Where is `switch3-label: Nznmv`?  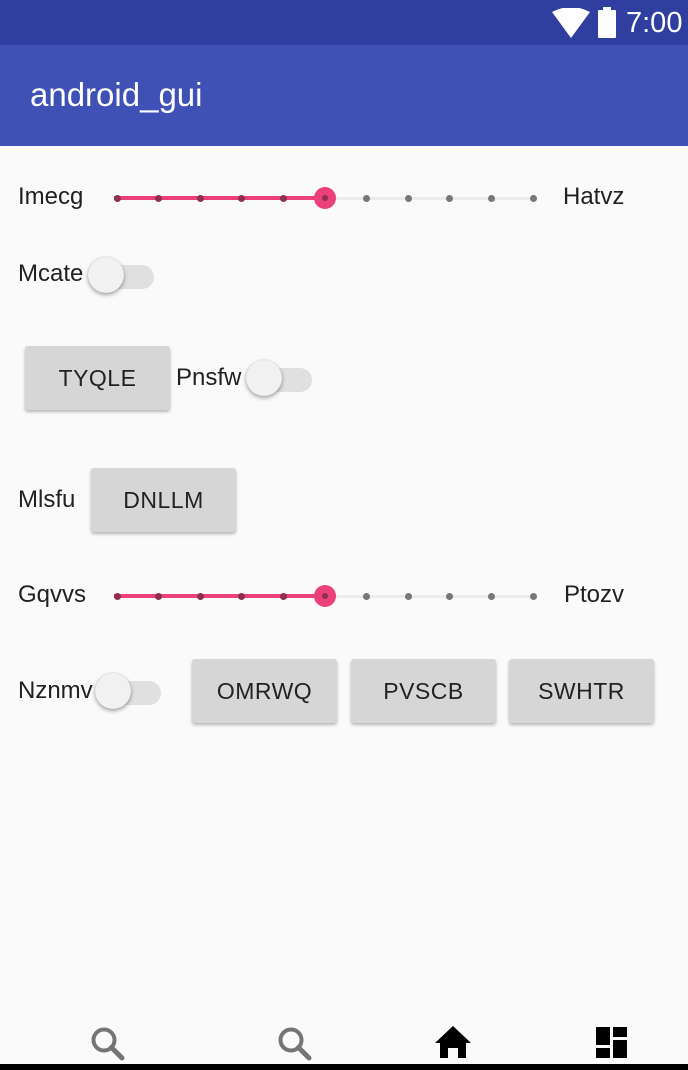 switch3-label: Nznmv is located at coordinates (55, 690).